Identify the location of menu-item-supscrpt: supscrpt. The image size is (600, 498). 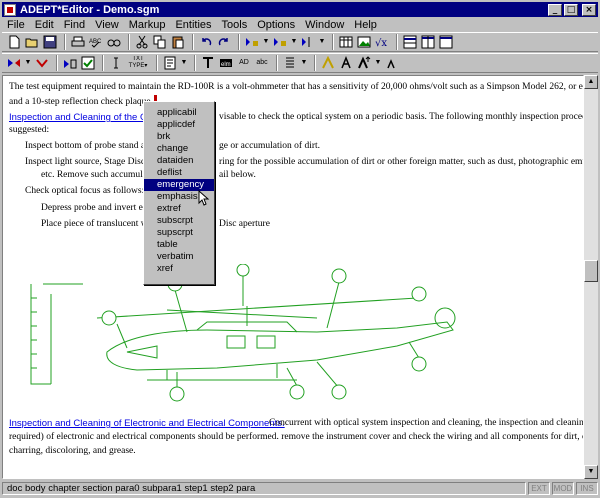
(179, 233).